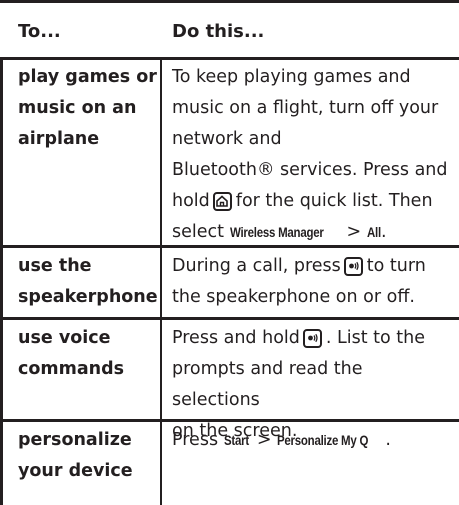  Describe the element at coordinates (227, 139) in the screenshot. I see `description-line: network and` at that location.